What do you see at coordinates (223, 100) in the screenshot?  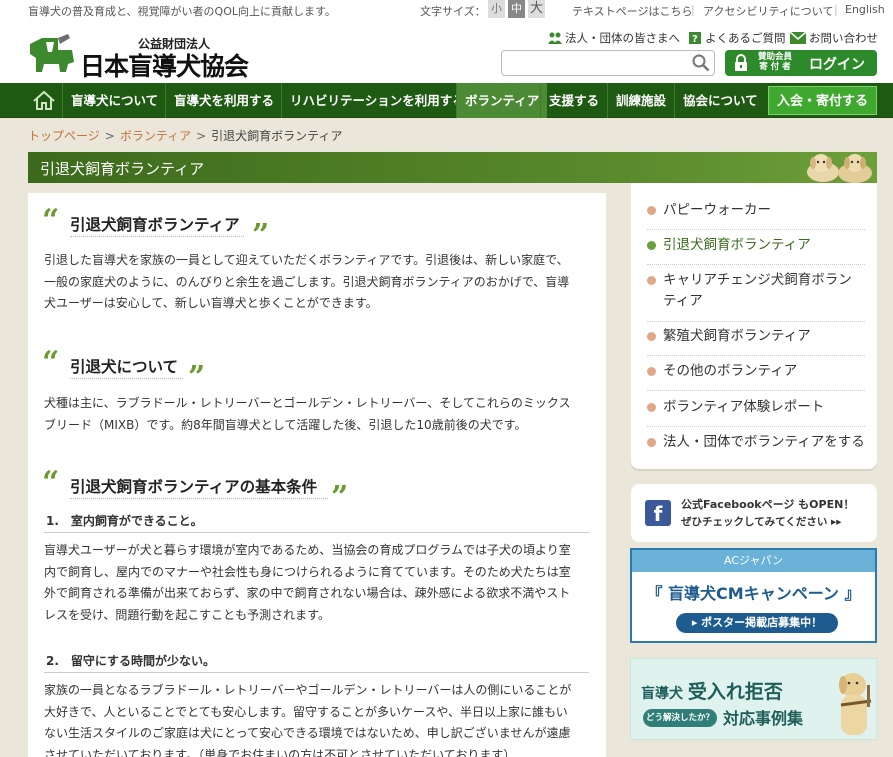 I see `nav-use-guide-dog: 盲導犬を利用する` at bounding box center [223, 100].